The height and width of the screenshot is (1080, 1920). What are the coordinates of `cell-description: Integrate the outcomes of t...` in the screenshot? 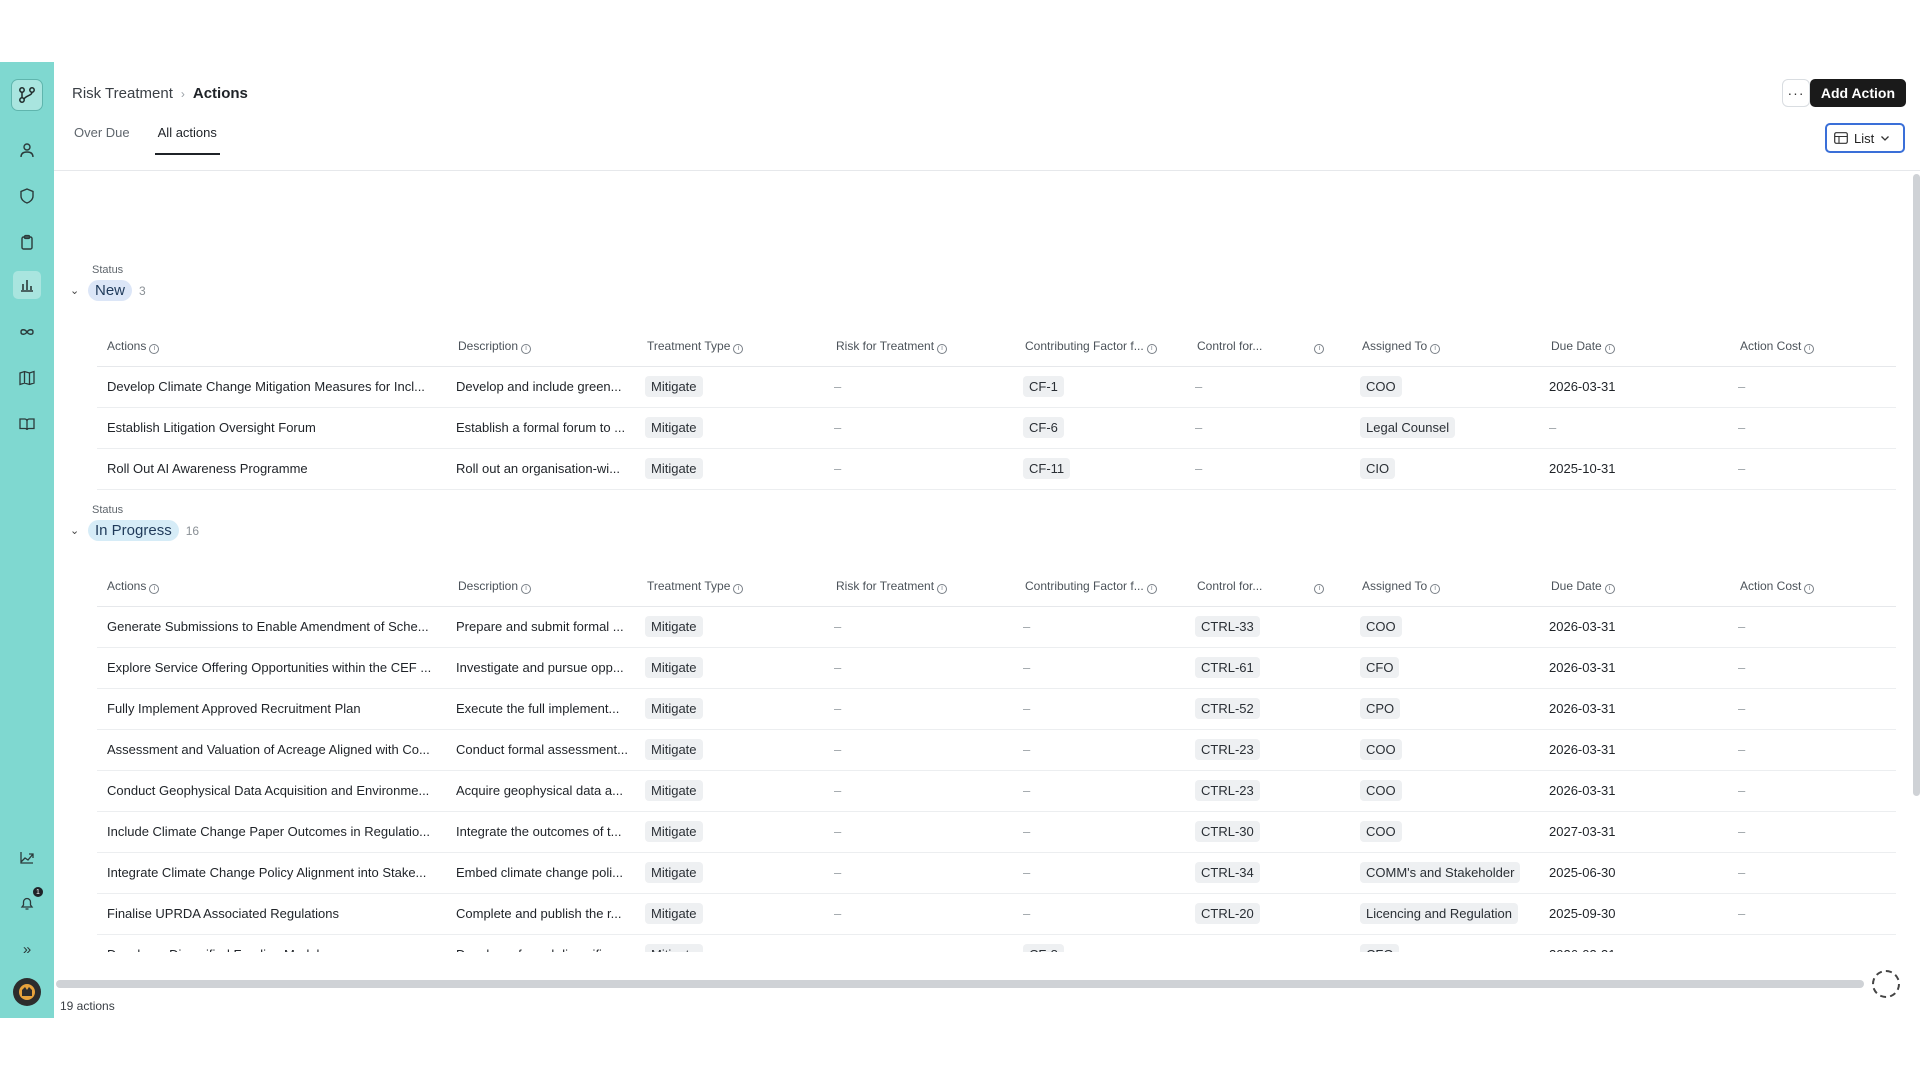 It's located at (542, 832).